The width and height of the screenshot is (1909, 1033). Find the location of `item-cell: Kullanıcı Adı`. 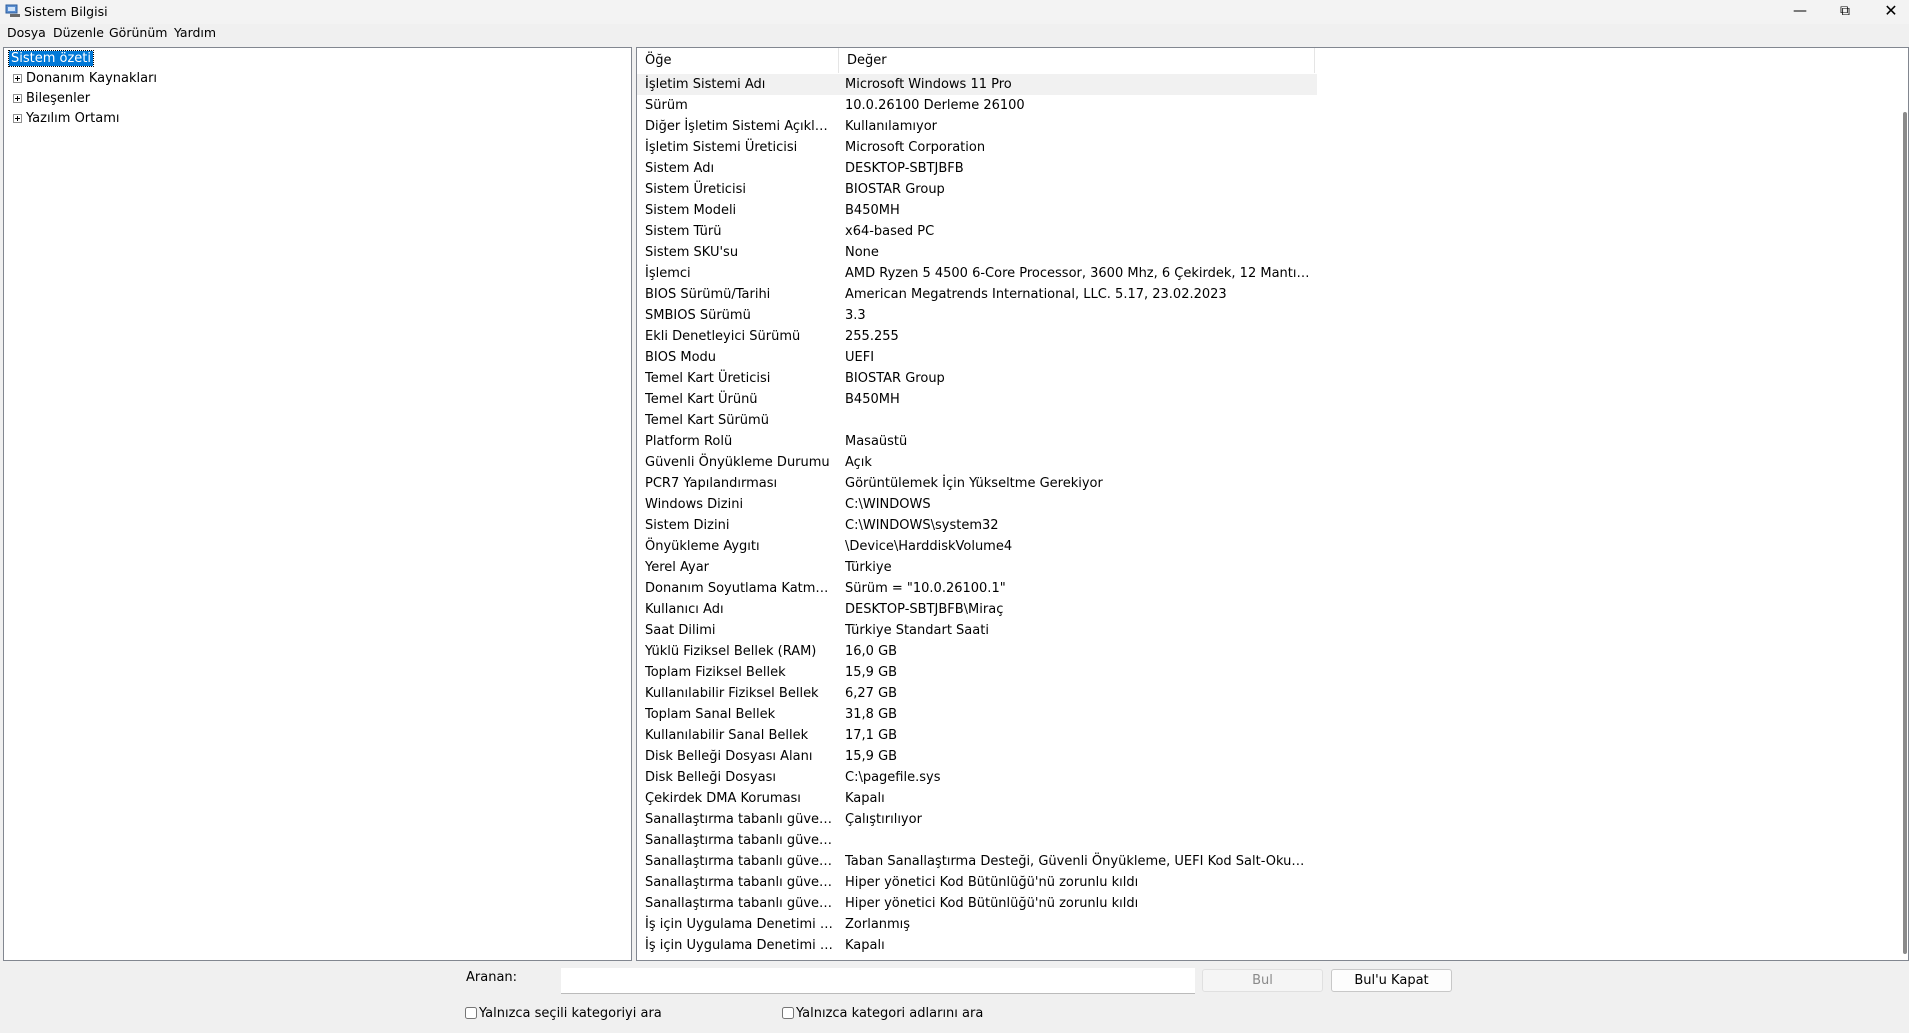

item-cell: Kullanıcı Adı is located at coordinates (684, 609).